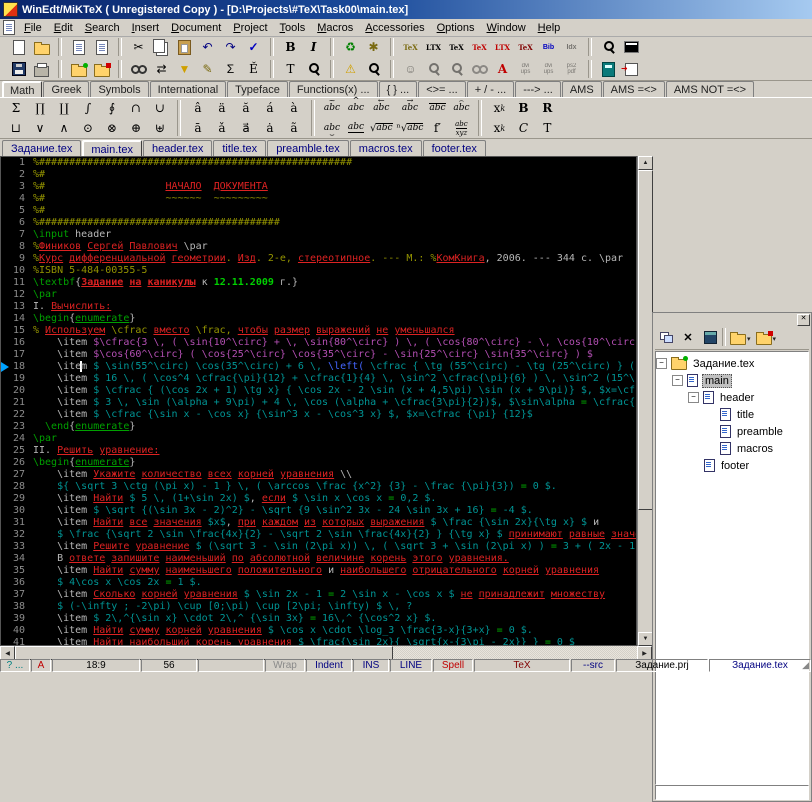  Describe the element at coordinates (293, 28) in the screenshot. I see `menu-tools: Tools` at that location.